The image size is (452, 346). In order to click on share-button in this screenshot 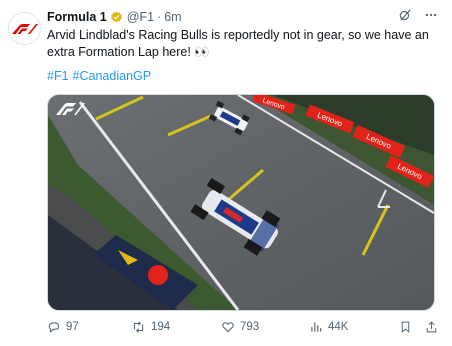, I will do `click(431, 327)`.